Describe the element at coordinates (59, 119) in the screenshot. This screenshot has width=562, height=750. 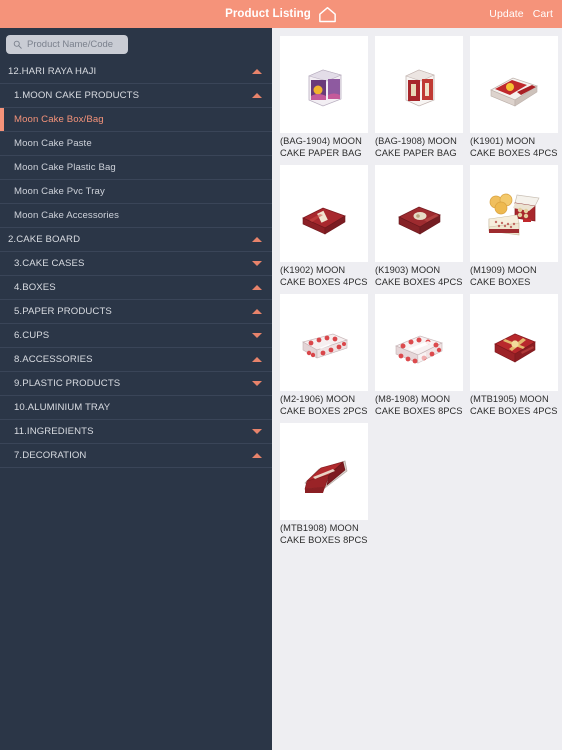
I see `sidebar-item-label: Moon Cake Box/Bag` at that location.